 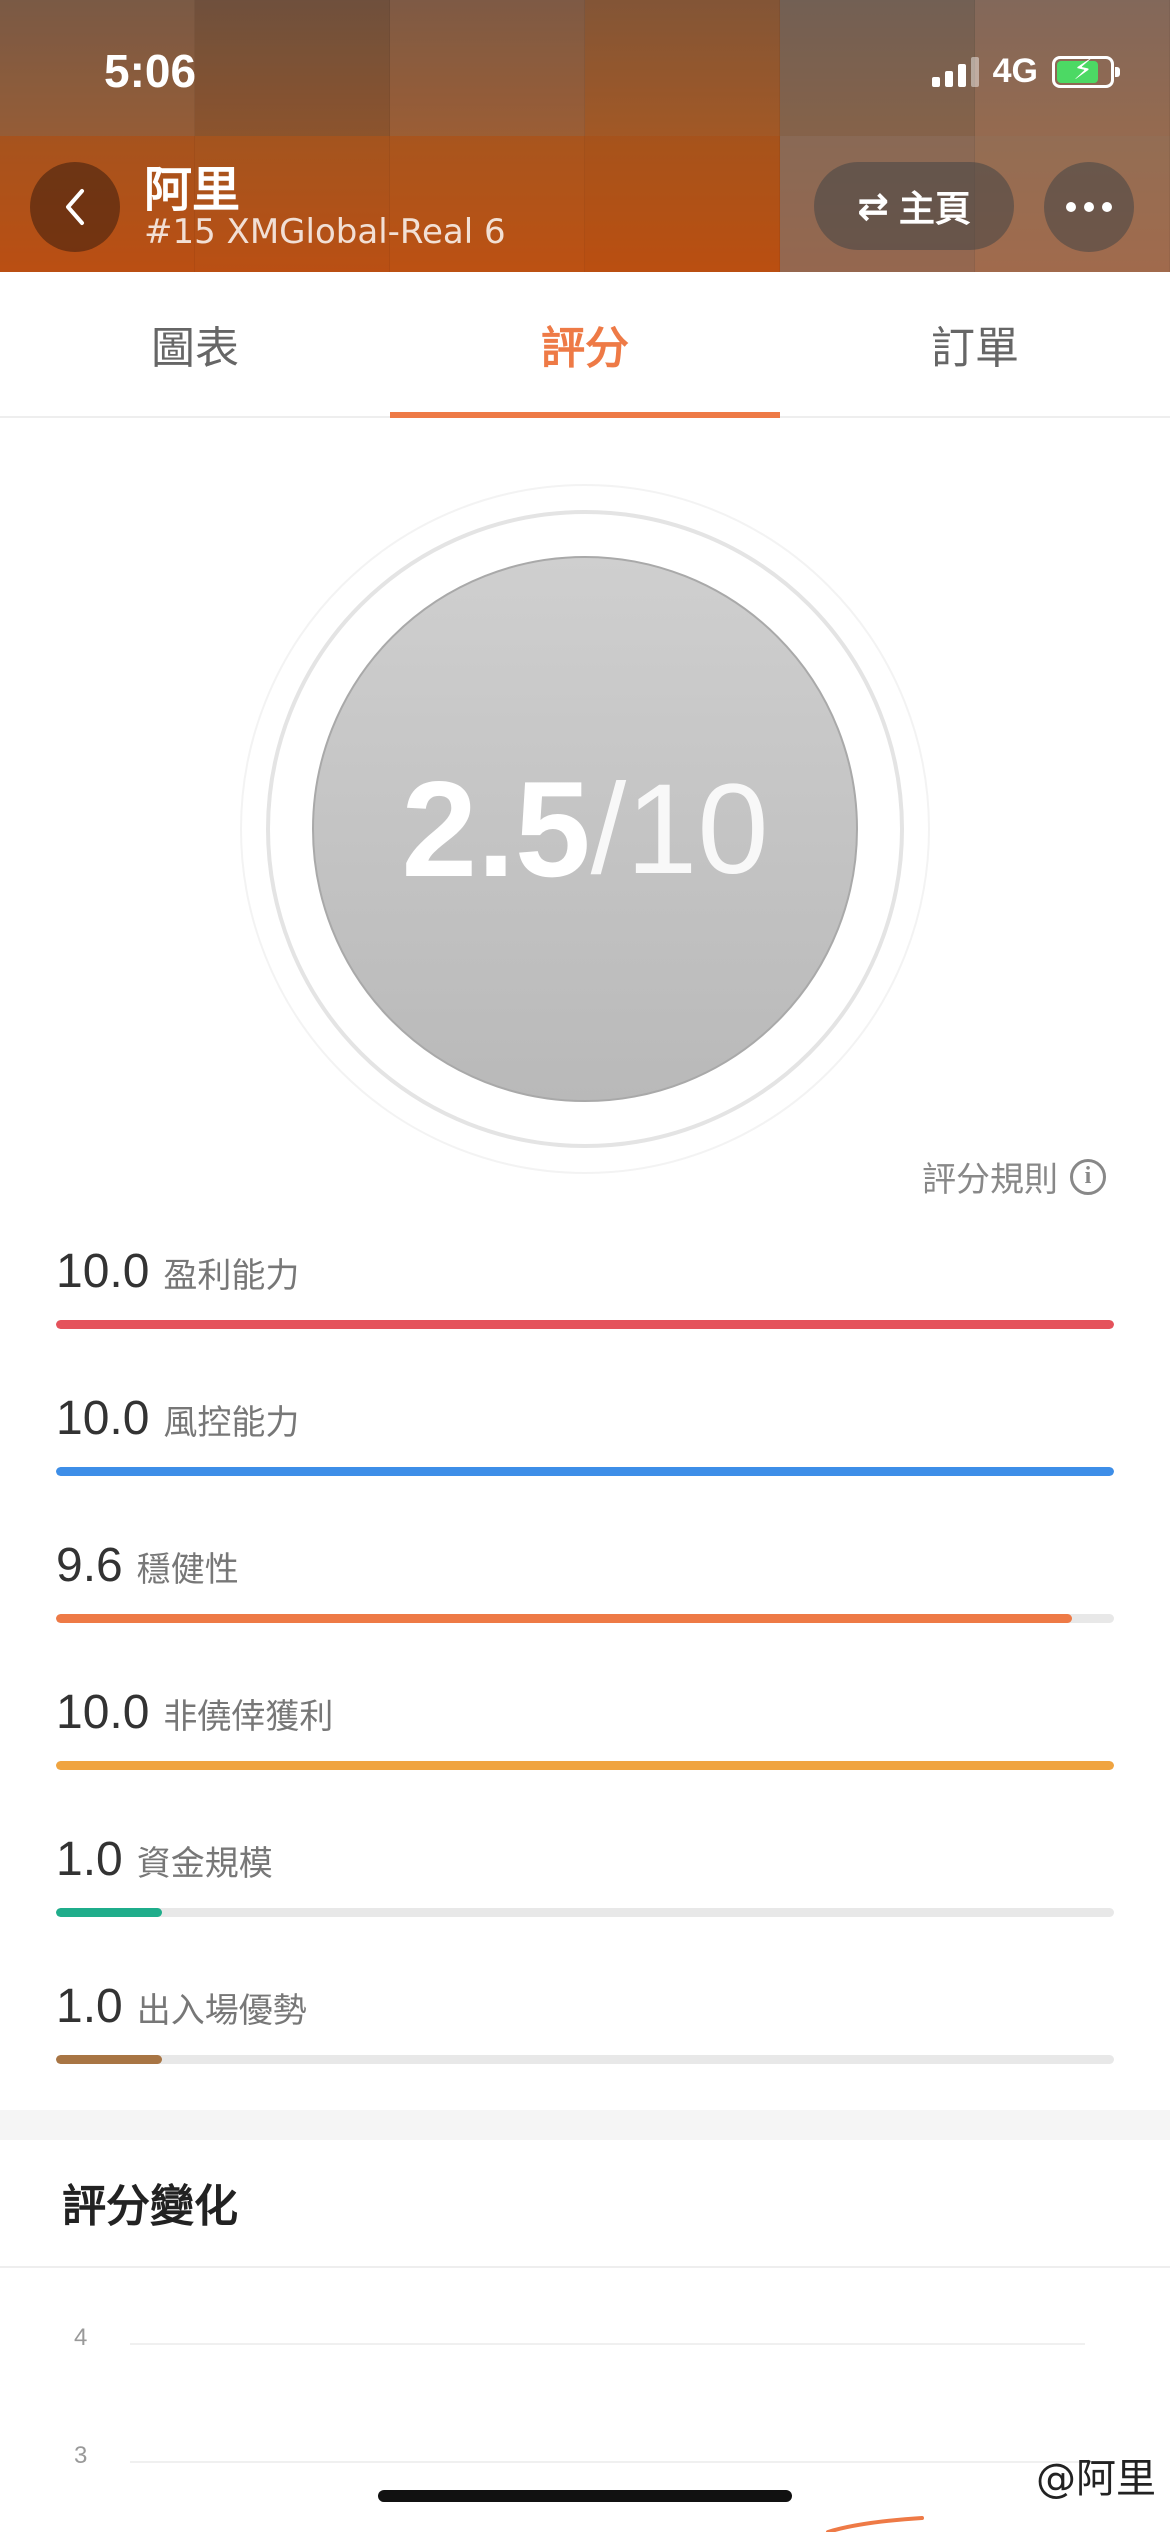 What do you see at coordinates (1089, 207) in the screenshot?
I see `more-button` at bounding box center [1089, 207].